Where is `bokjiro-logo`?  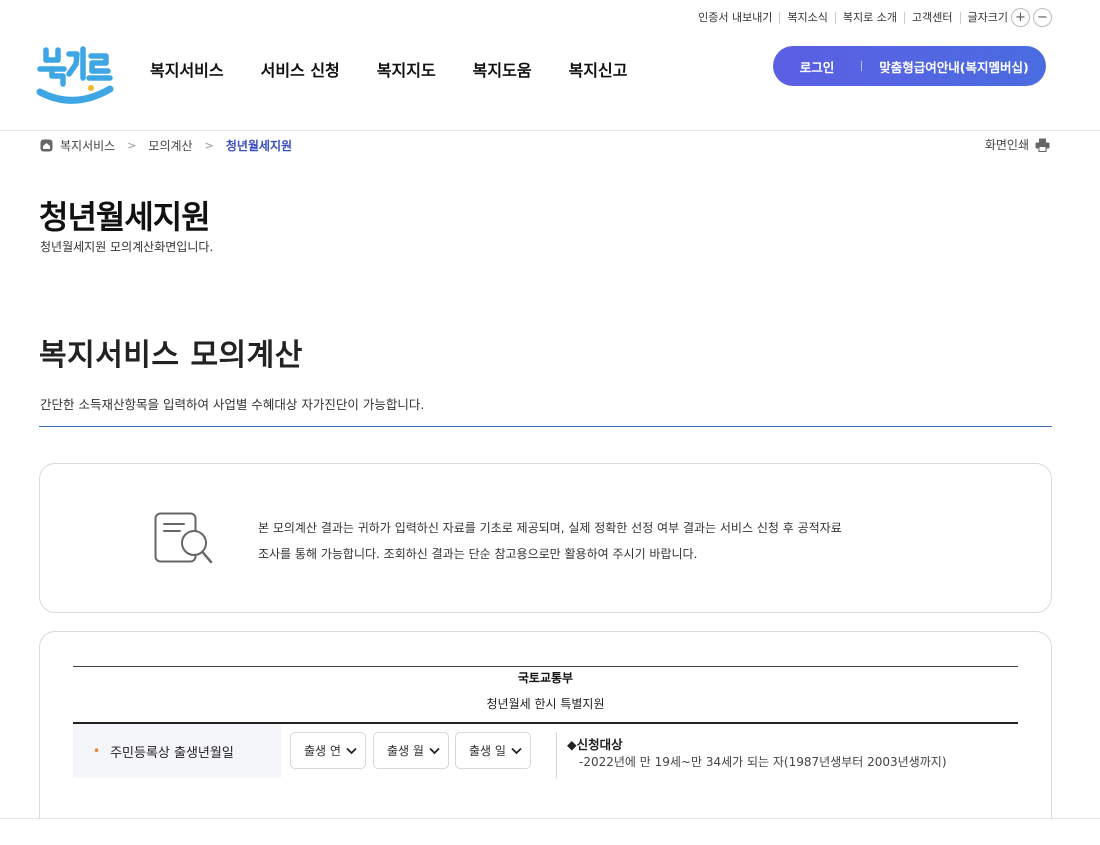 bokjiro-logo is located at coordinates (76, 80).